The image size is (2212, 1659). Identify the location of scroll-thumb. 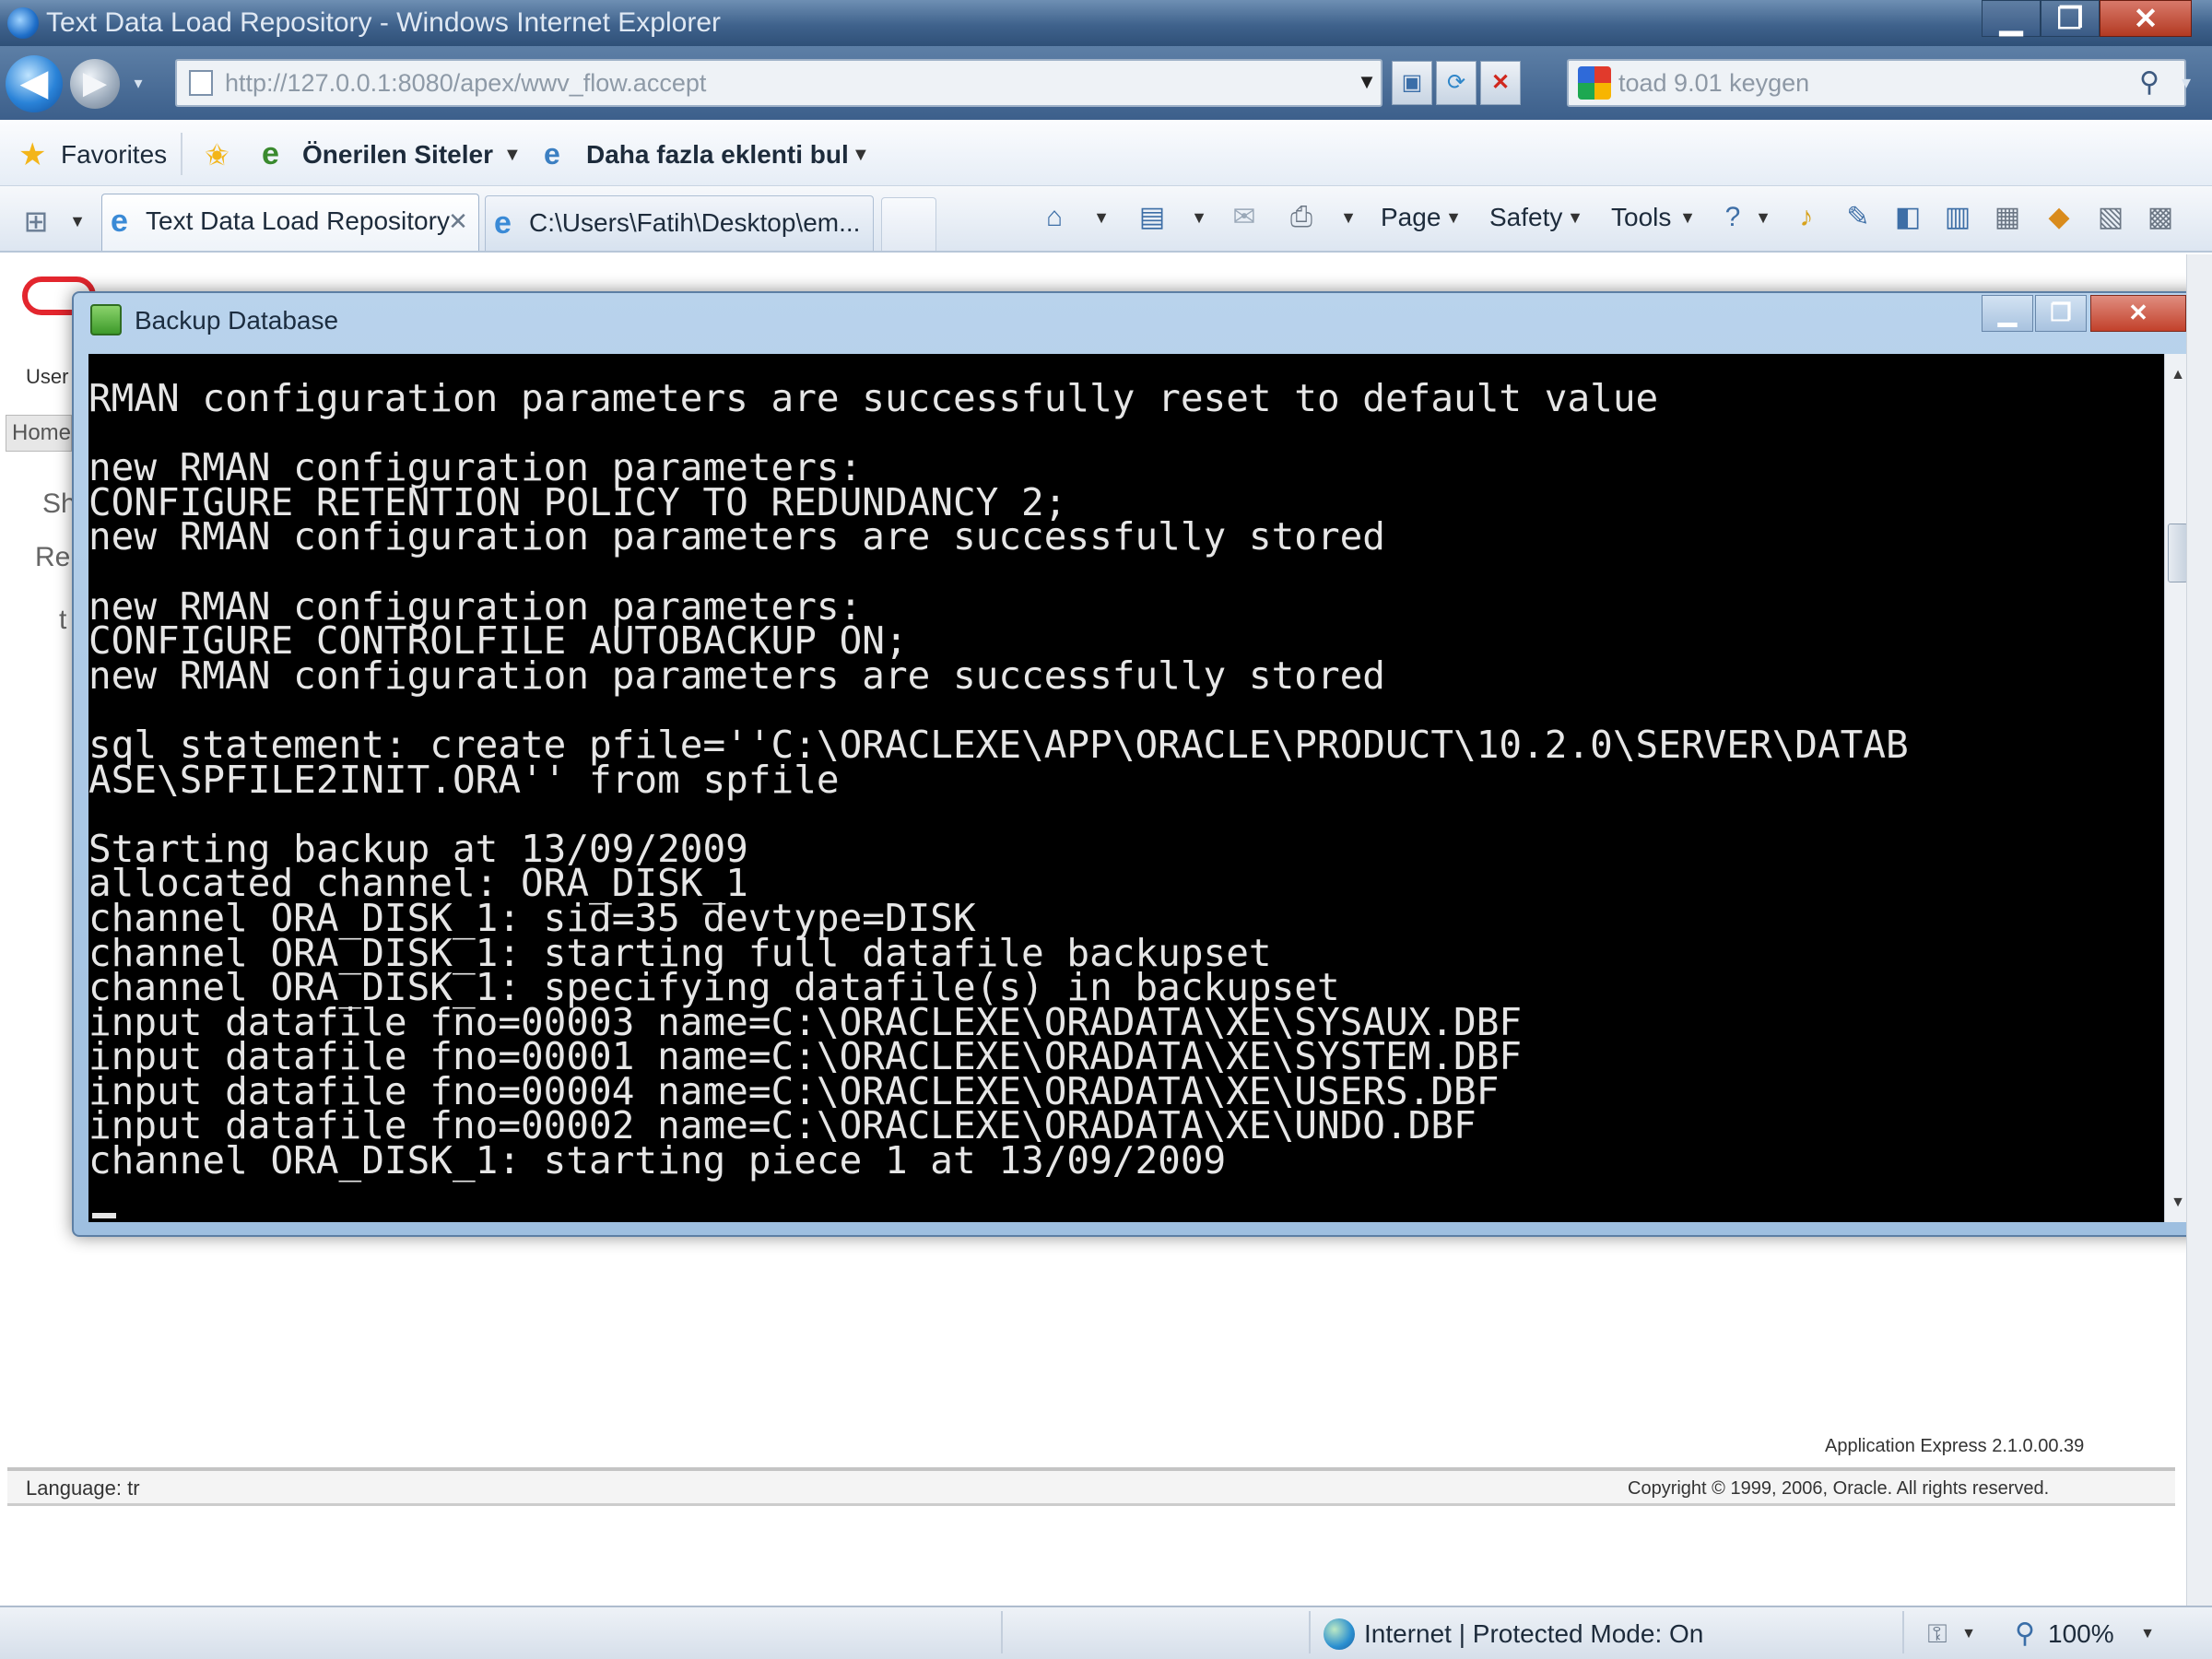
(2178, 553).